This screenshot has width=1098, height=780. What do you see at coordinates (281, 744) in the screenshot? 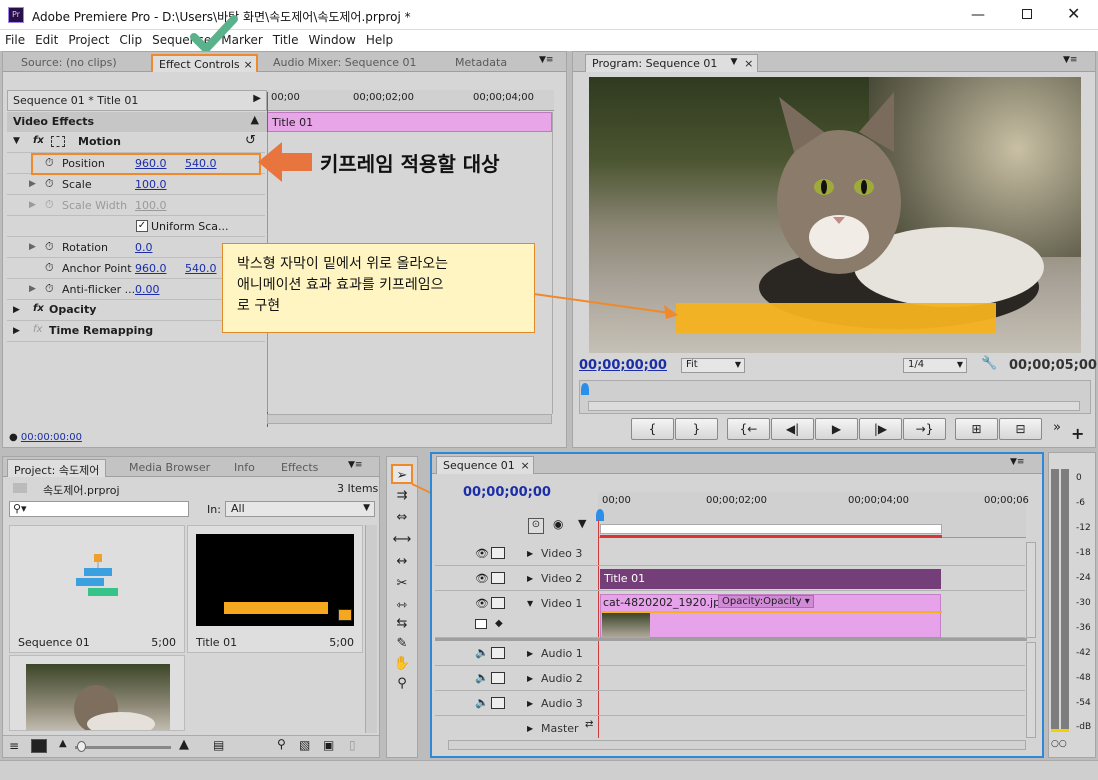
I see `find-icon: ⚲` at bounding box center [281, 744].